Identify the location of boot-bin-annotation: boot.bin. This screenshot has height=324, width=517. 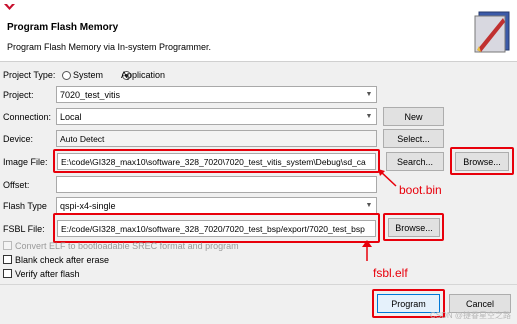
(420, 190).